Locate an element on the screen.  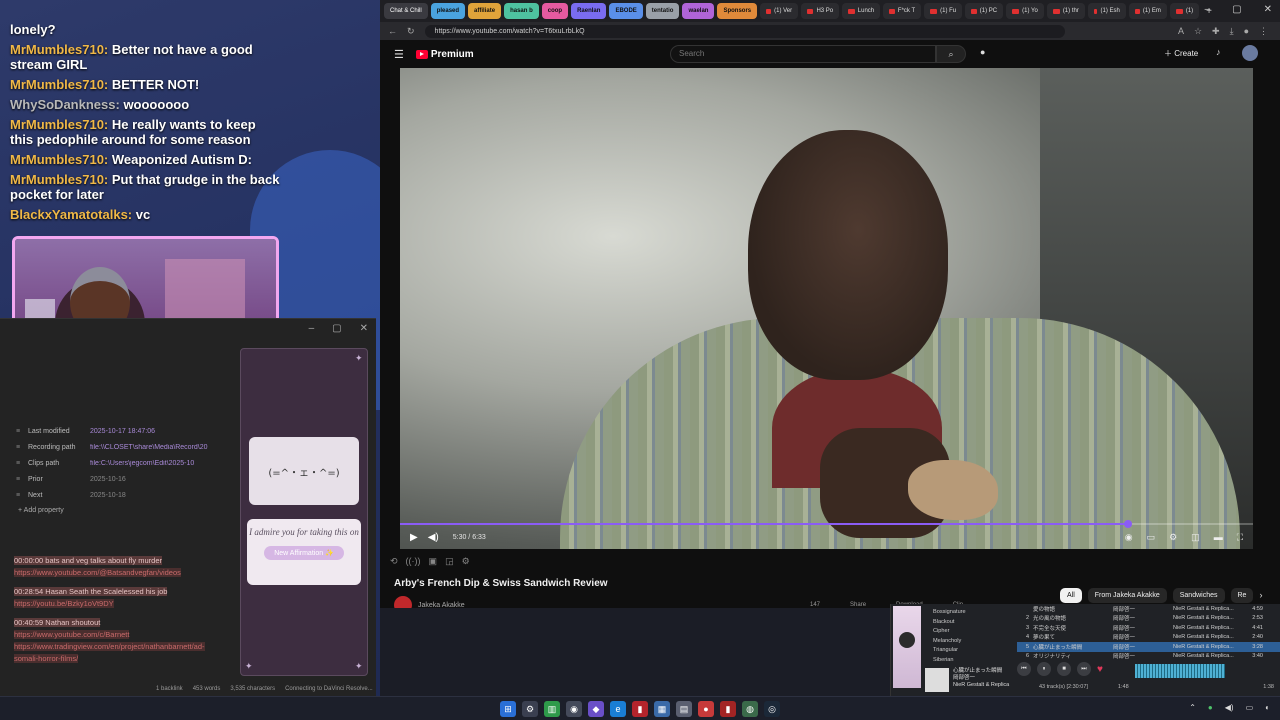
property-value: 2025-10-17 18:47:06 is located at coordinates (149, 431).